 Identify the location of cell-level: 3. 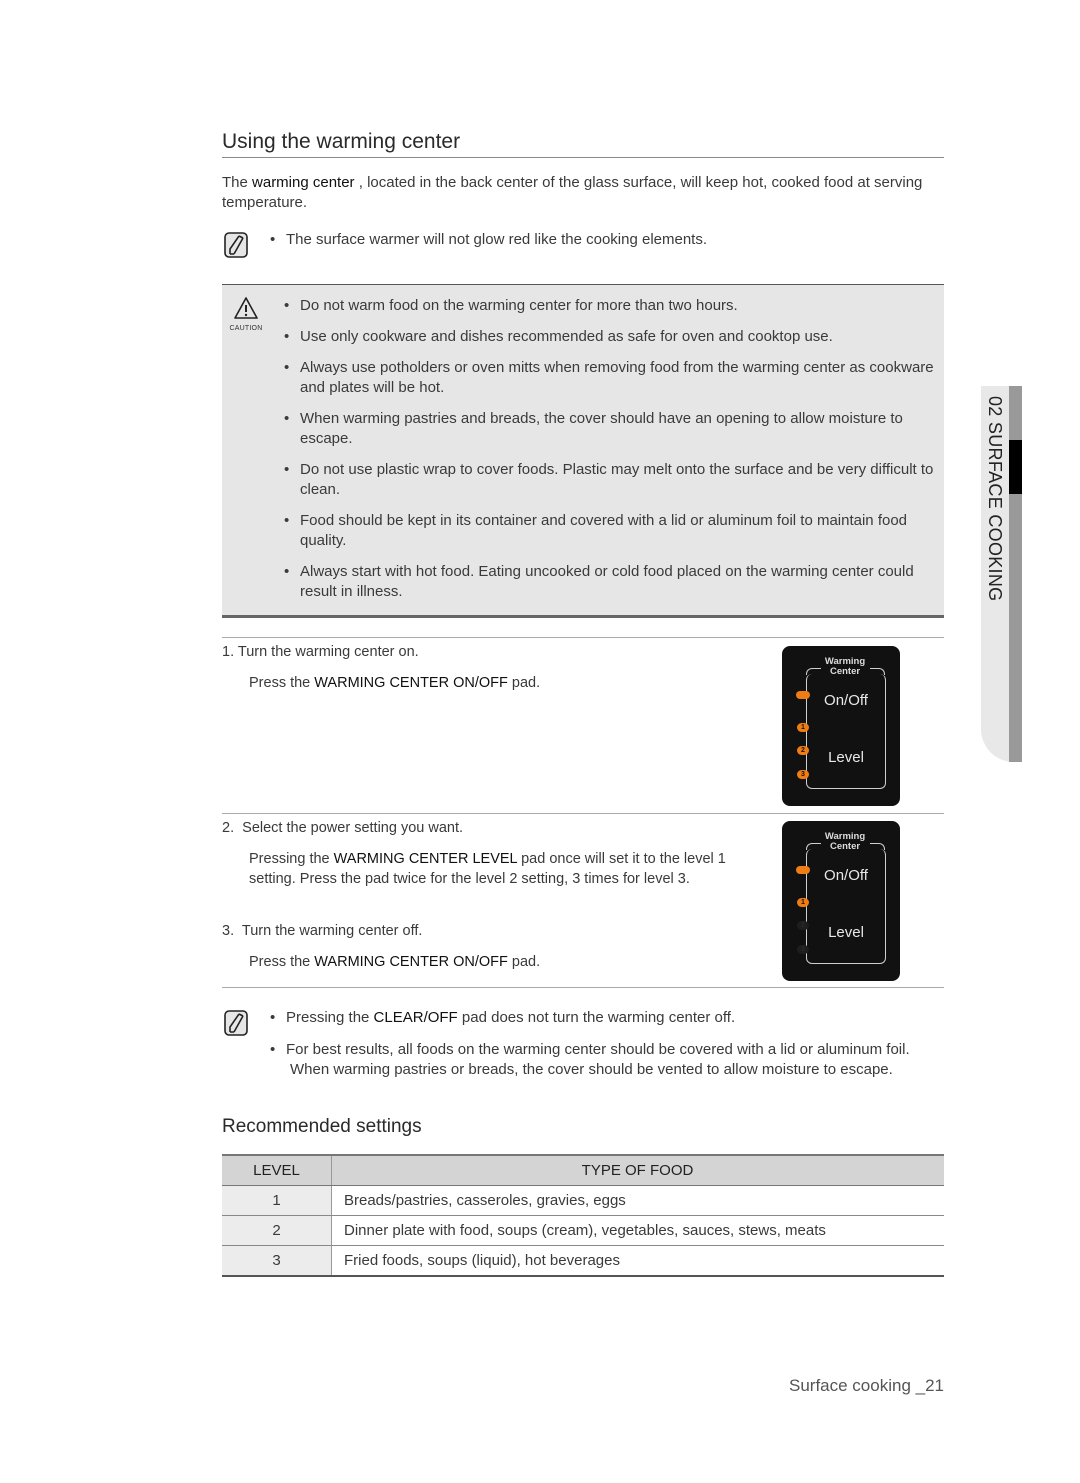
(277, 1261).